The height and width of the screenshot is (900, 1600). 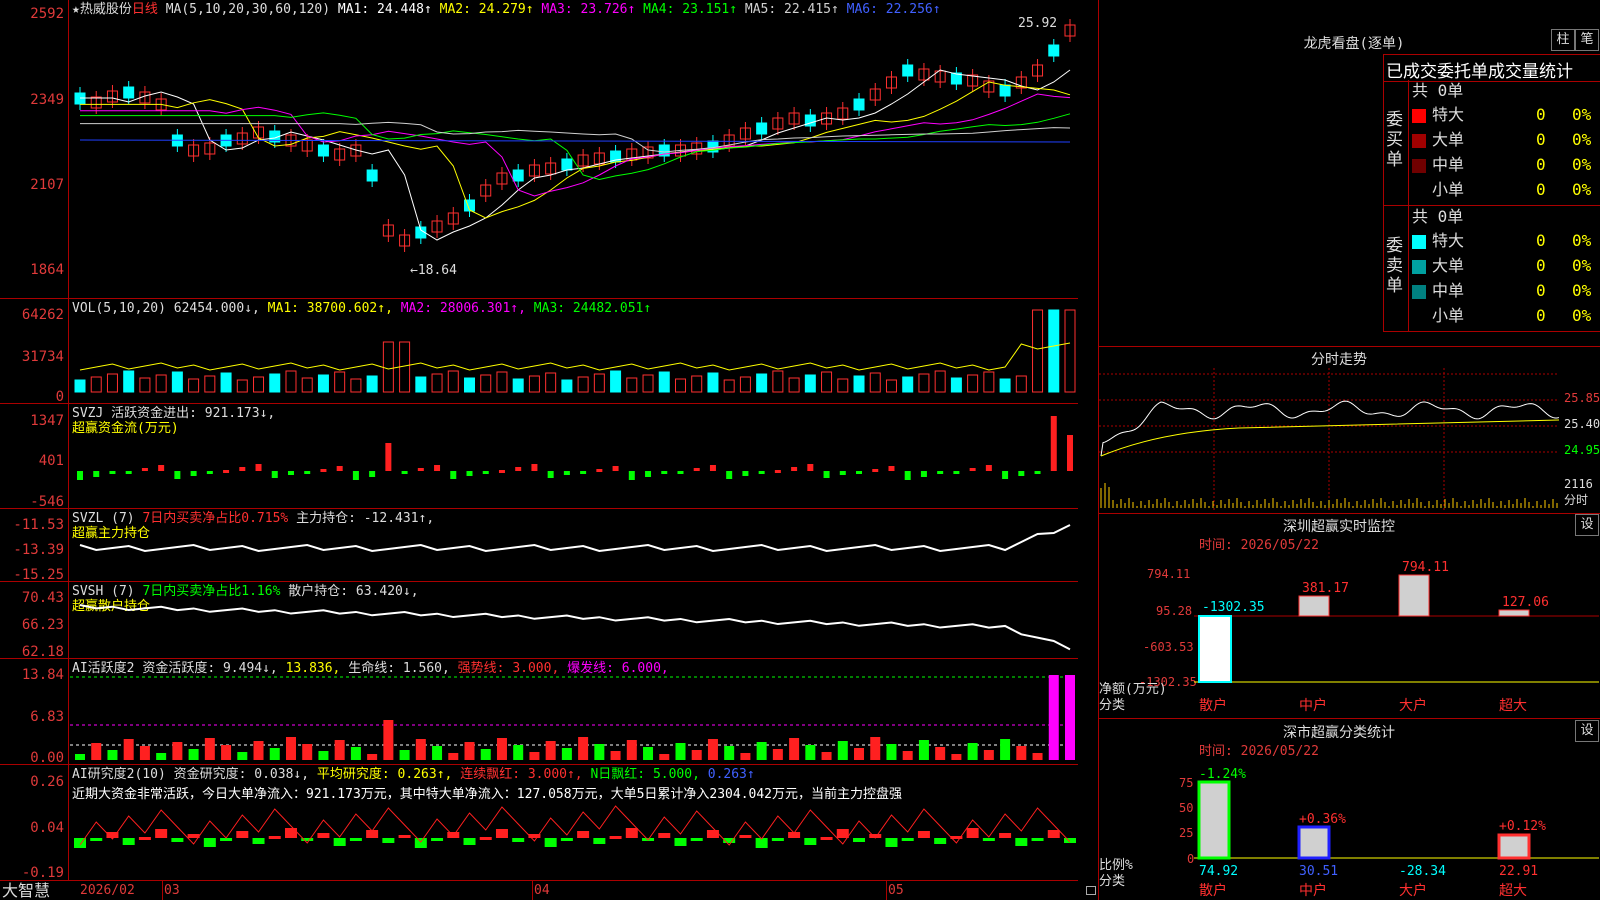 I want to click on buy-vlabel: 委买单, so click(x=1394, y=140).